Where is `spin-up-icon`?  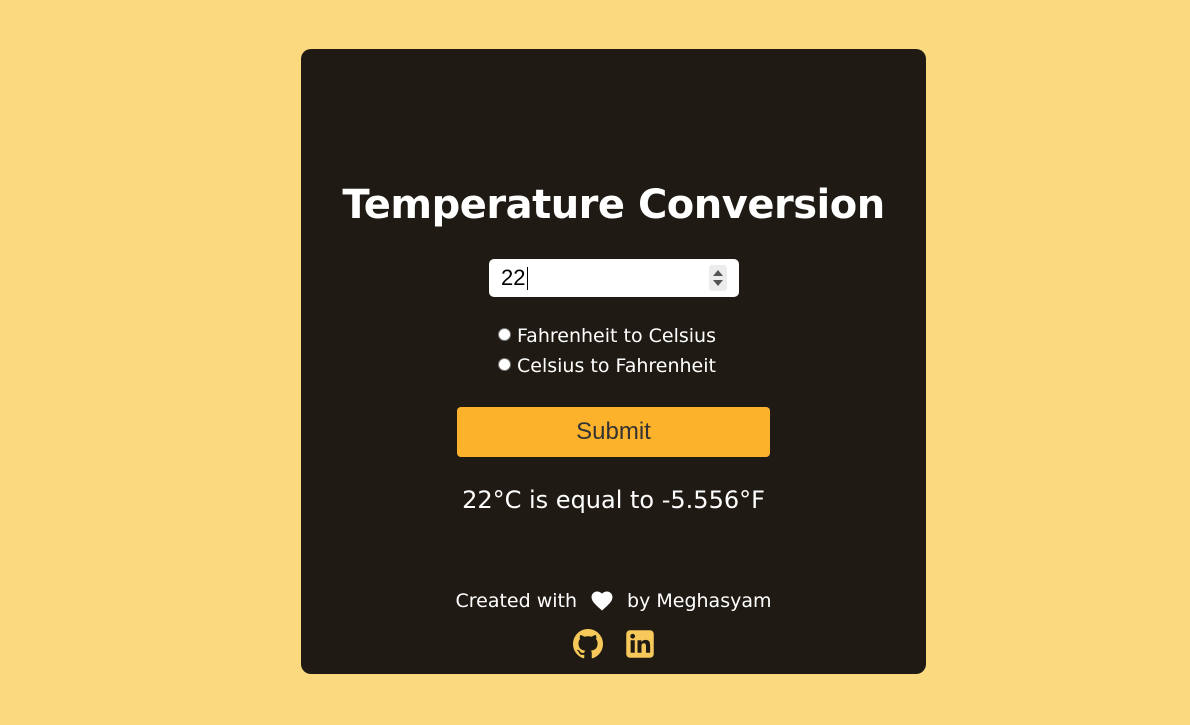
spin-up-icon is located at coordinates (718, 273).